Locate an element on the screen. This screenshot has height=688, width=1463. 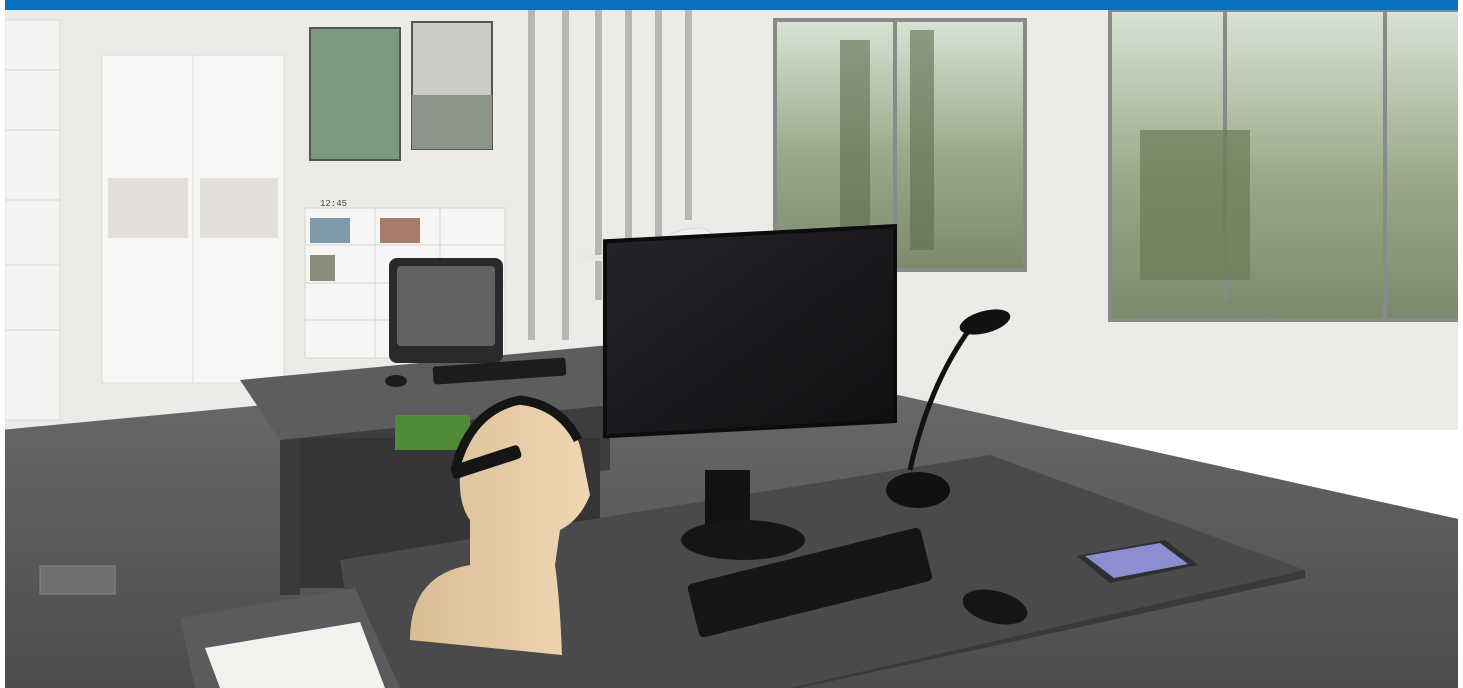
back-mouse is located at coordinates (396, 381).